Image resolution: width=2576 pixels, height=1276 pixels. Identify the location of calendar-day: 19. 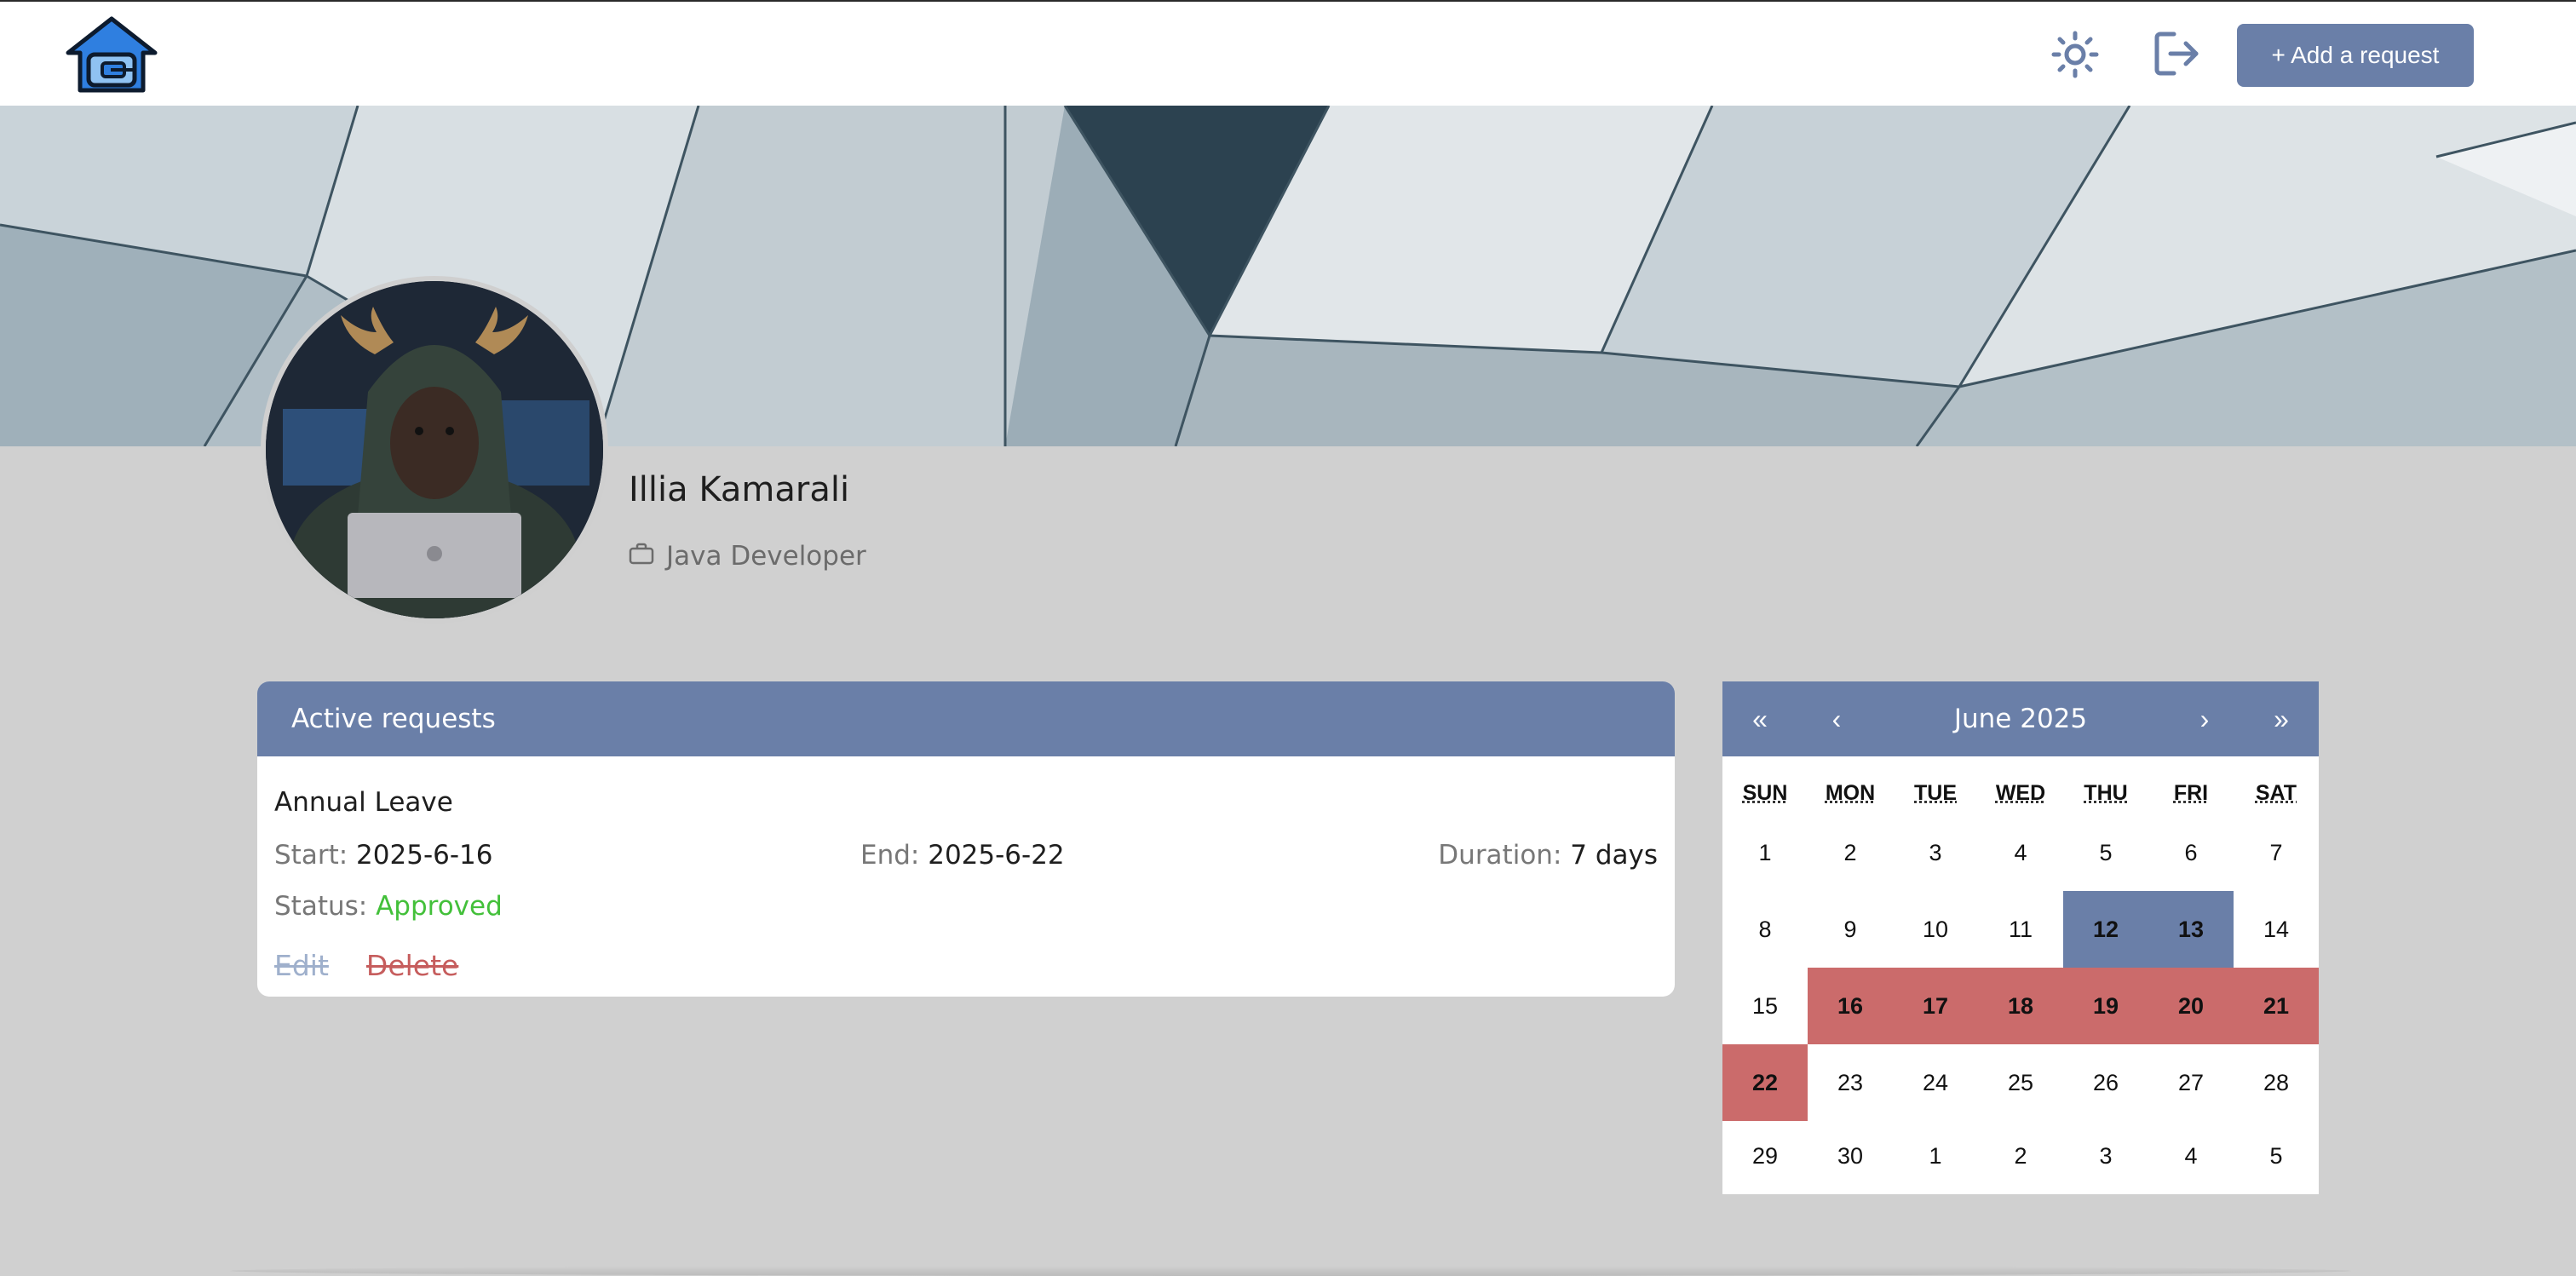
(2105, 1006).